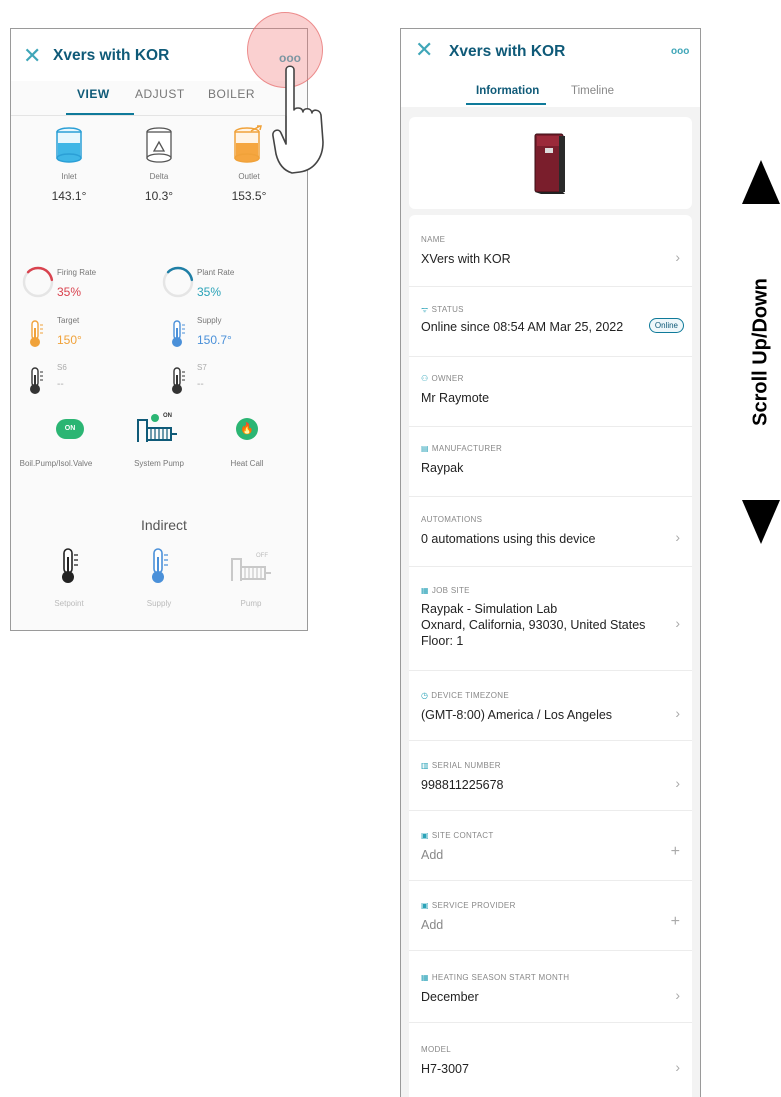  What do you see at coordinates (550, 987) in the screenshot?
I see `heating-season-row: ▦ HEATING SEASON START MONTH December ›` at bounding box center [550, 987].